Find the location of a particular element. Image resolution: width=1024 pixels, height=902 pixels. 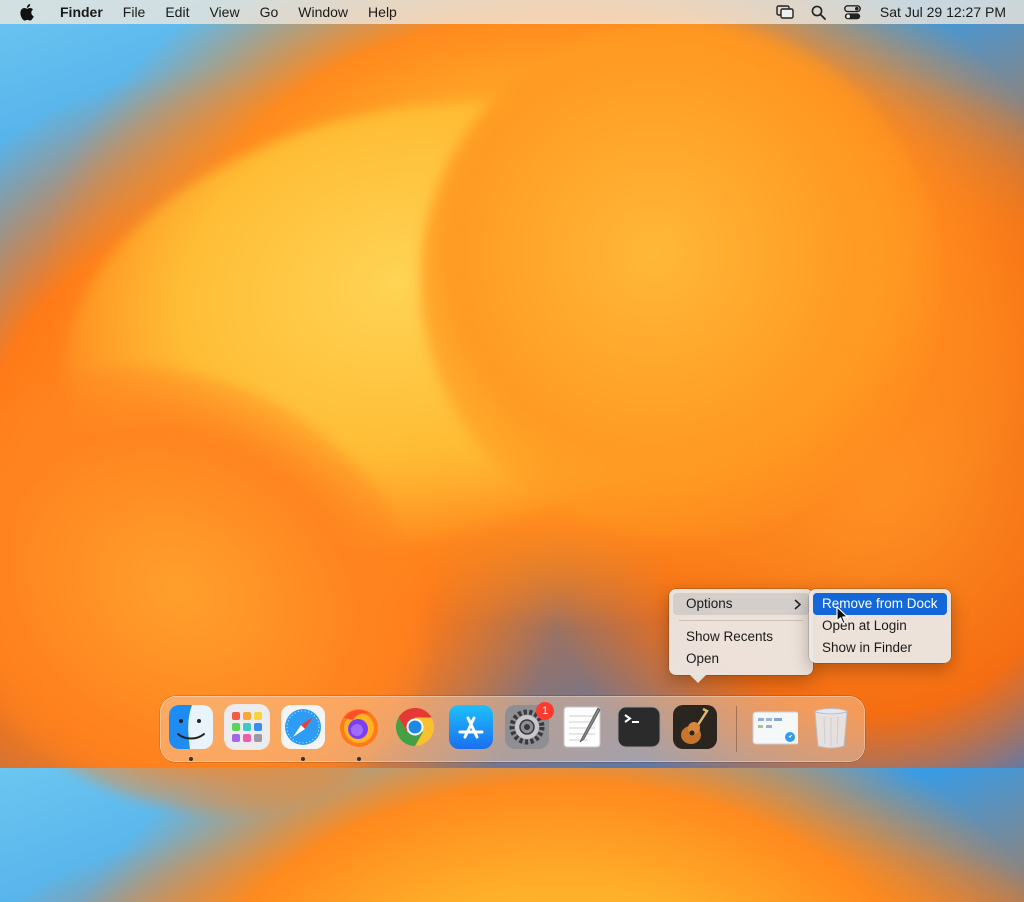

garageband-icon is located at coordinates (695, 727).